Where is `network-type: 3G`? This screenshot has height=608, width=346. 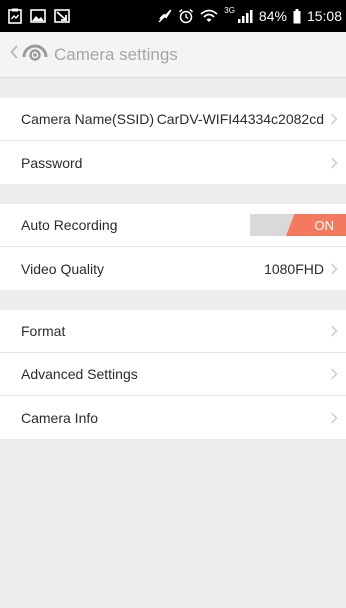
network-type: 3G is located at coordinates (229, 10).